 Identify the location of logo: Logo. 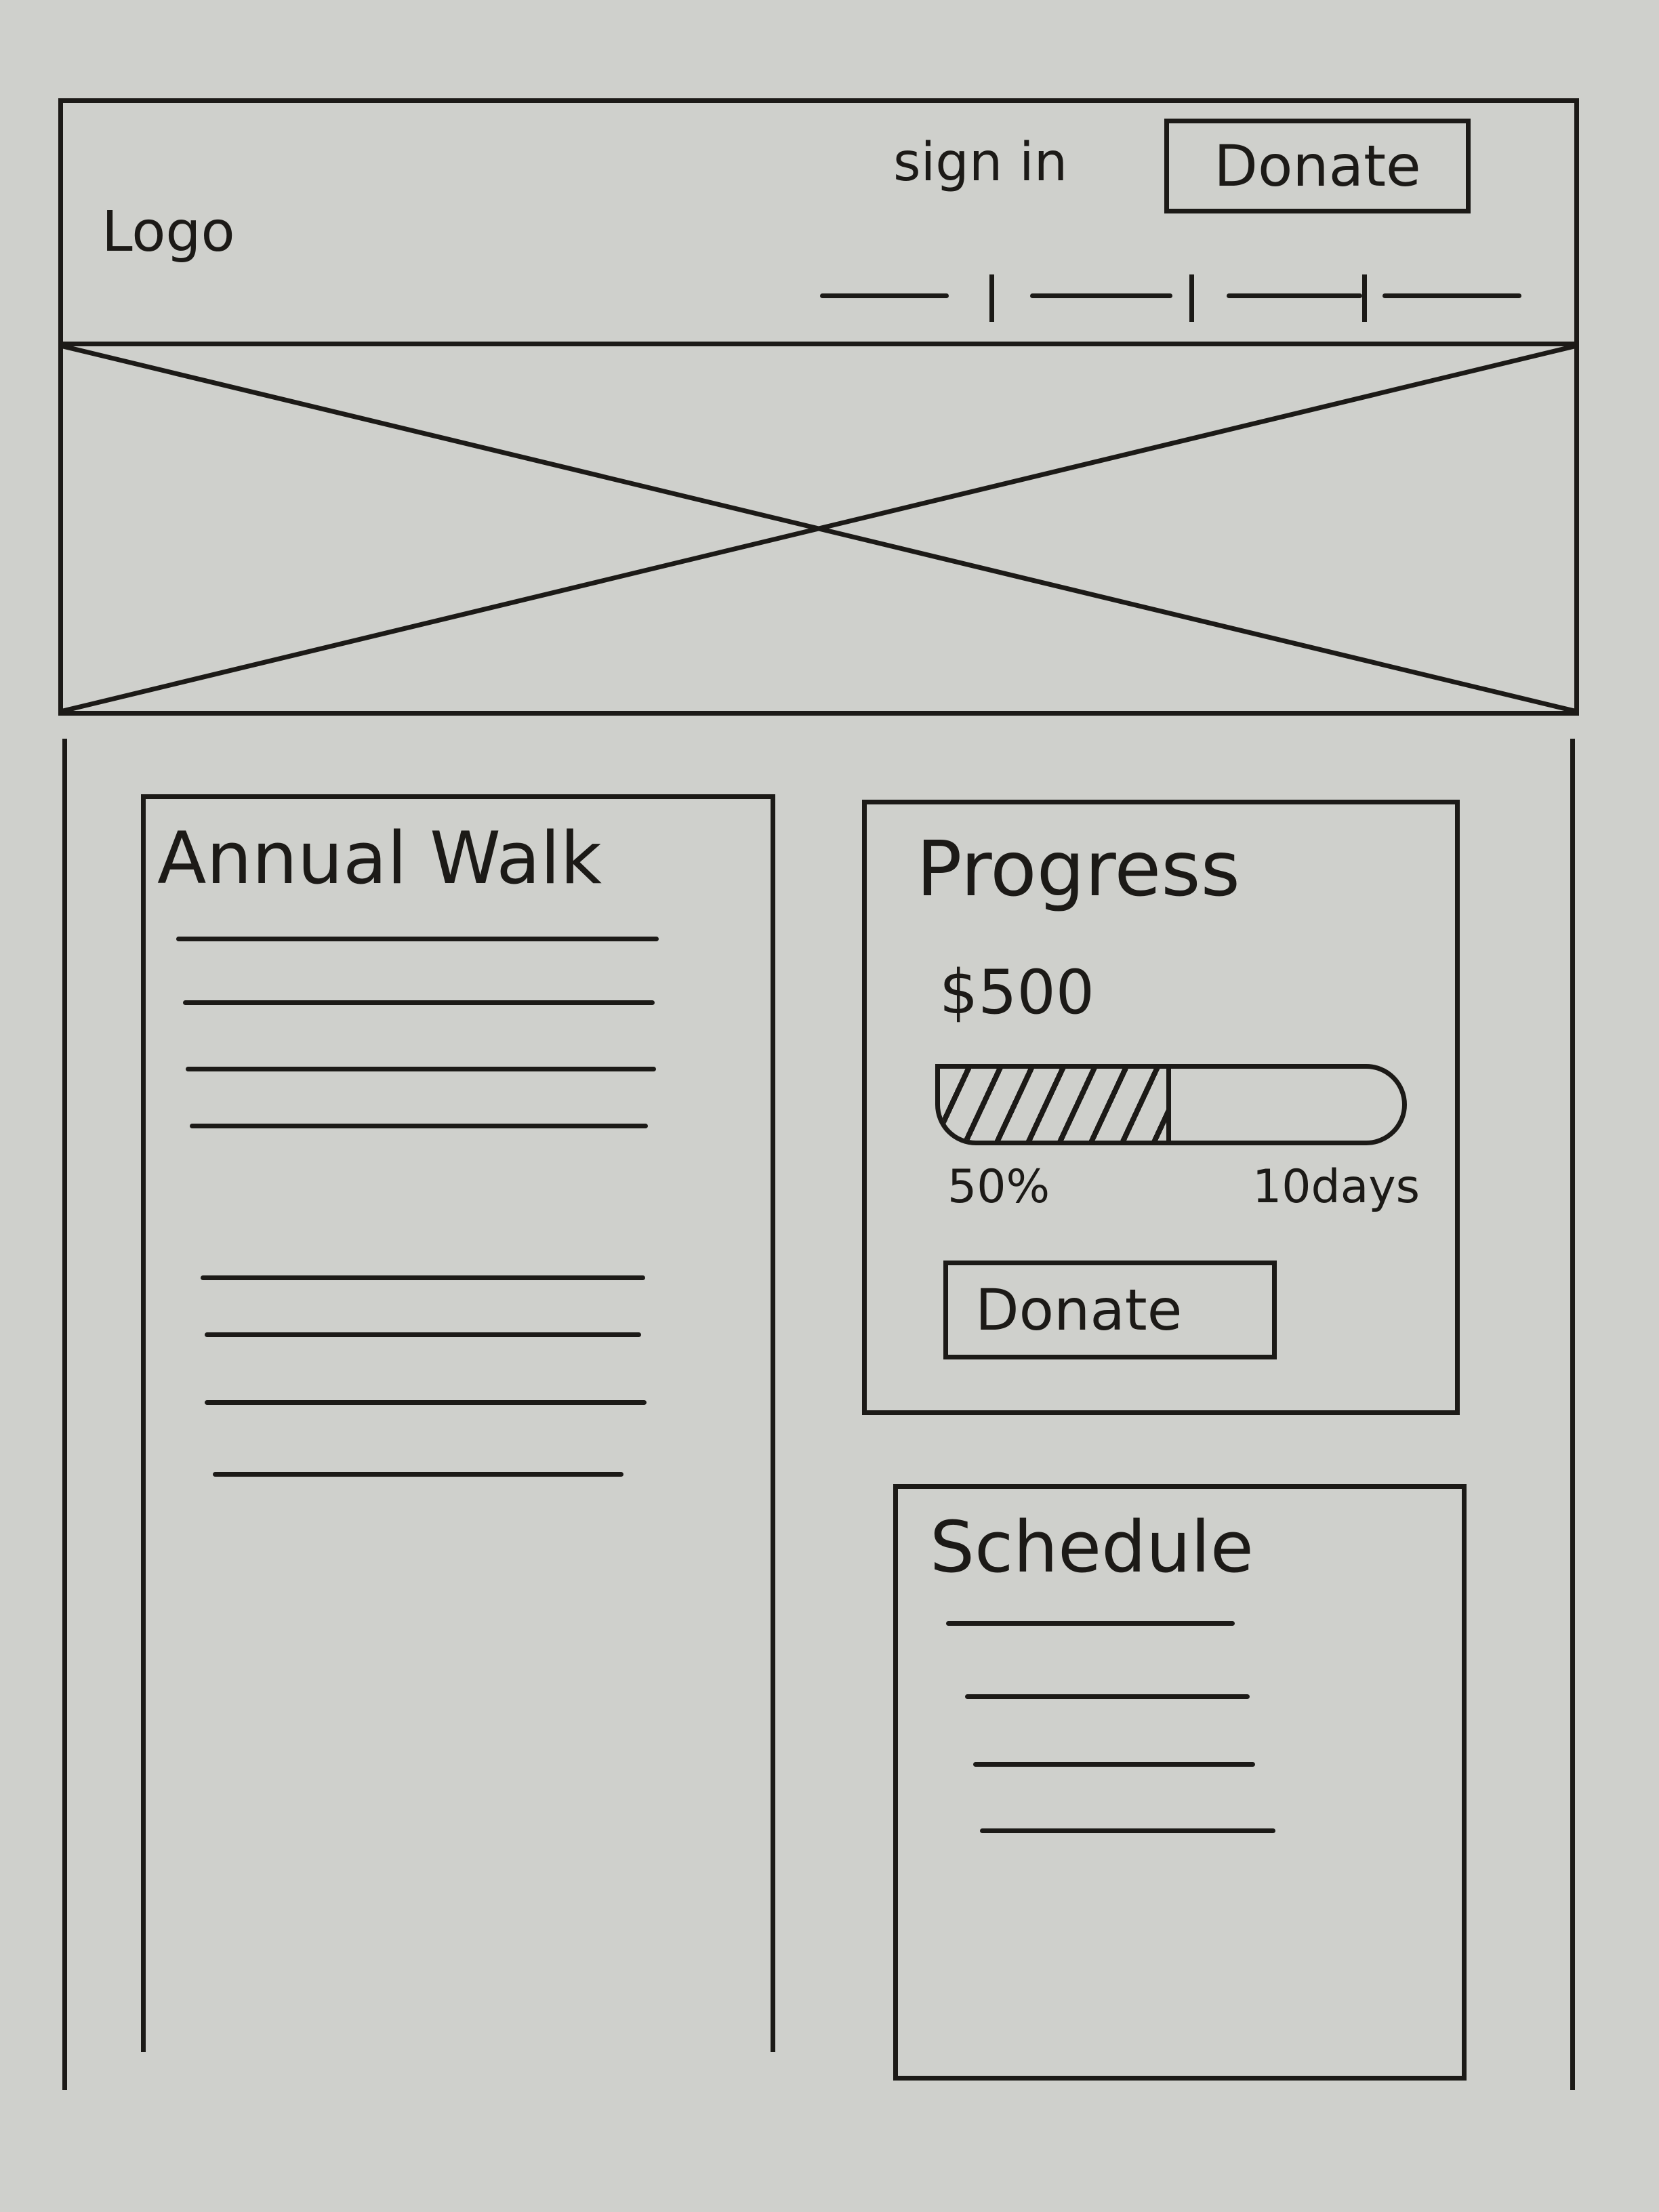
(168, 232).